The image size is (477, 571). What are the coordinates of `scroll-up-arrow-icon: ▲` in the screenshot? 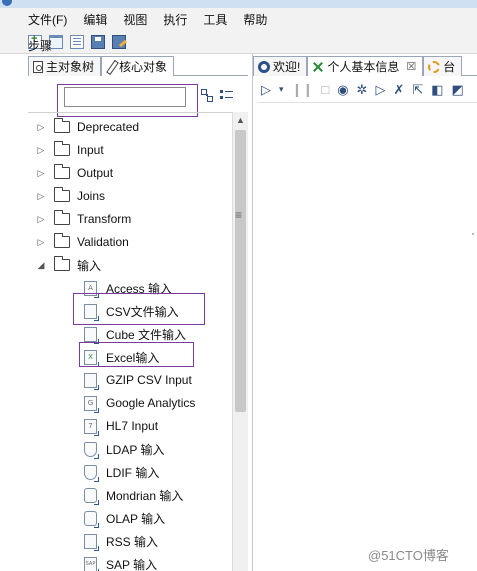 It's located at (240, 120).